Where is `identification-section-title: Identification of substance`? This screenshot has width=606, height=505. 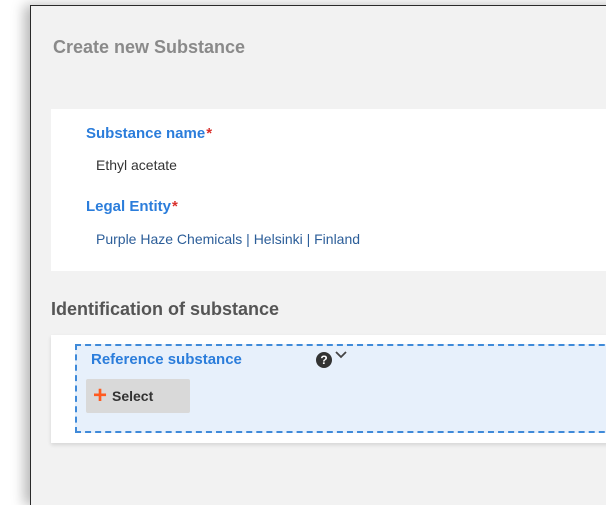 identification-section-title: Identification of substance is located at coordinates (165, 309).